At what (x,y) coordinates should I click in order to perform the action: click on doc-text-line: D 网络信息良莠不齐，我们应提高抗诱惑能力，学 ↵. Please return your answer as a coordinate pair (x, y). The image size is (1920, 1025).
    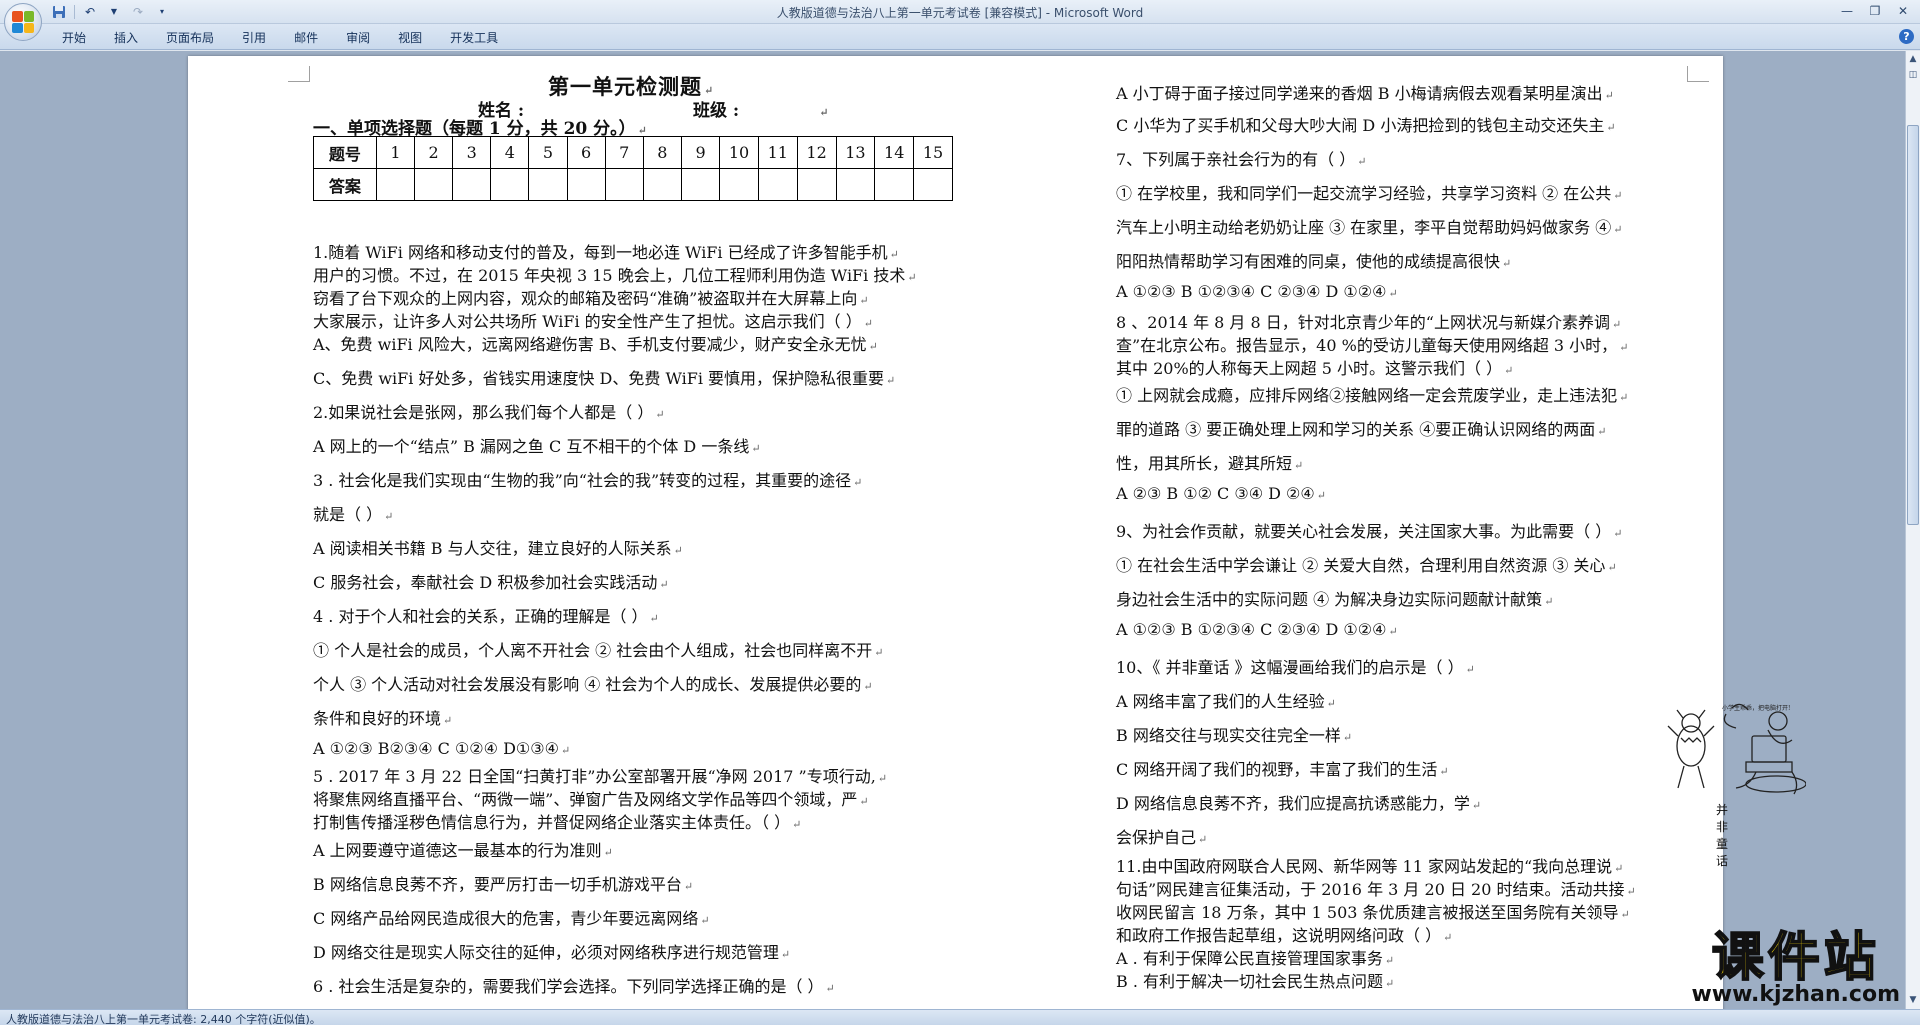
    Looking at the image, I should click on (1299, 803).